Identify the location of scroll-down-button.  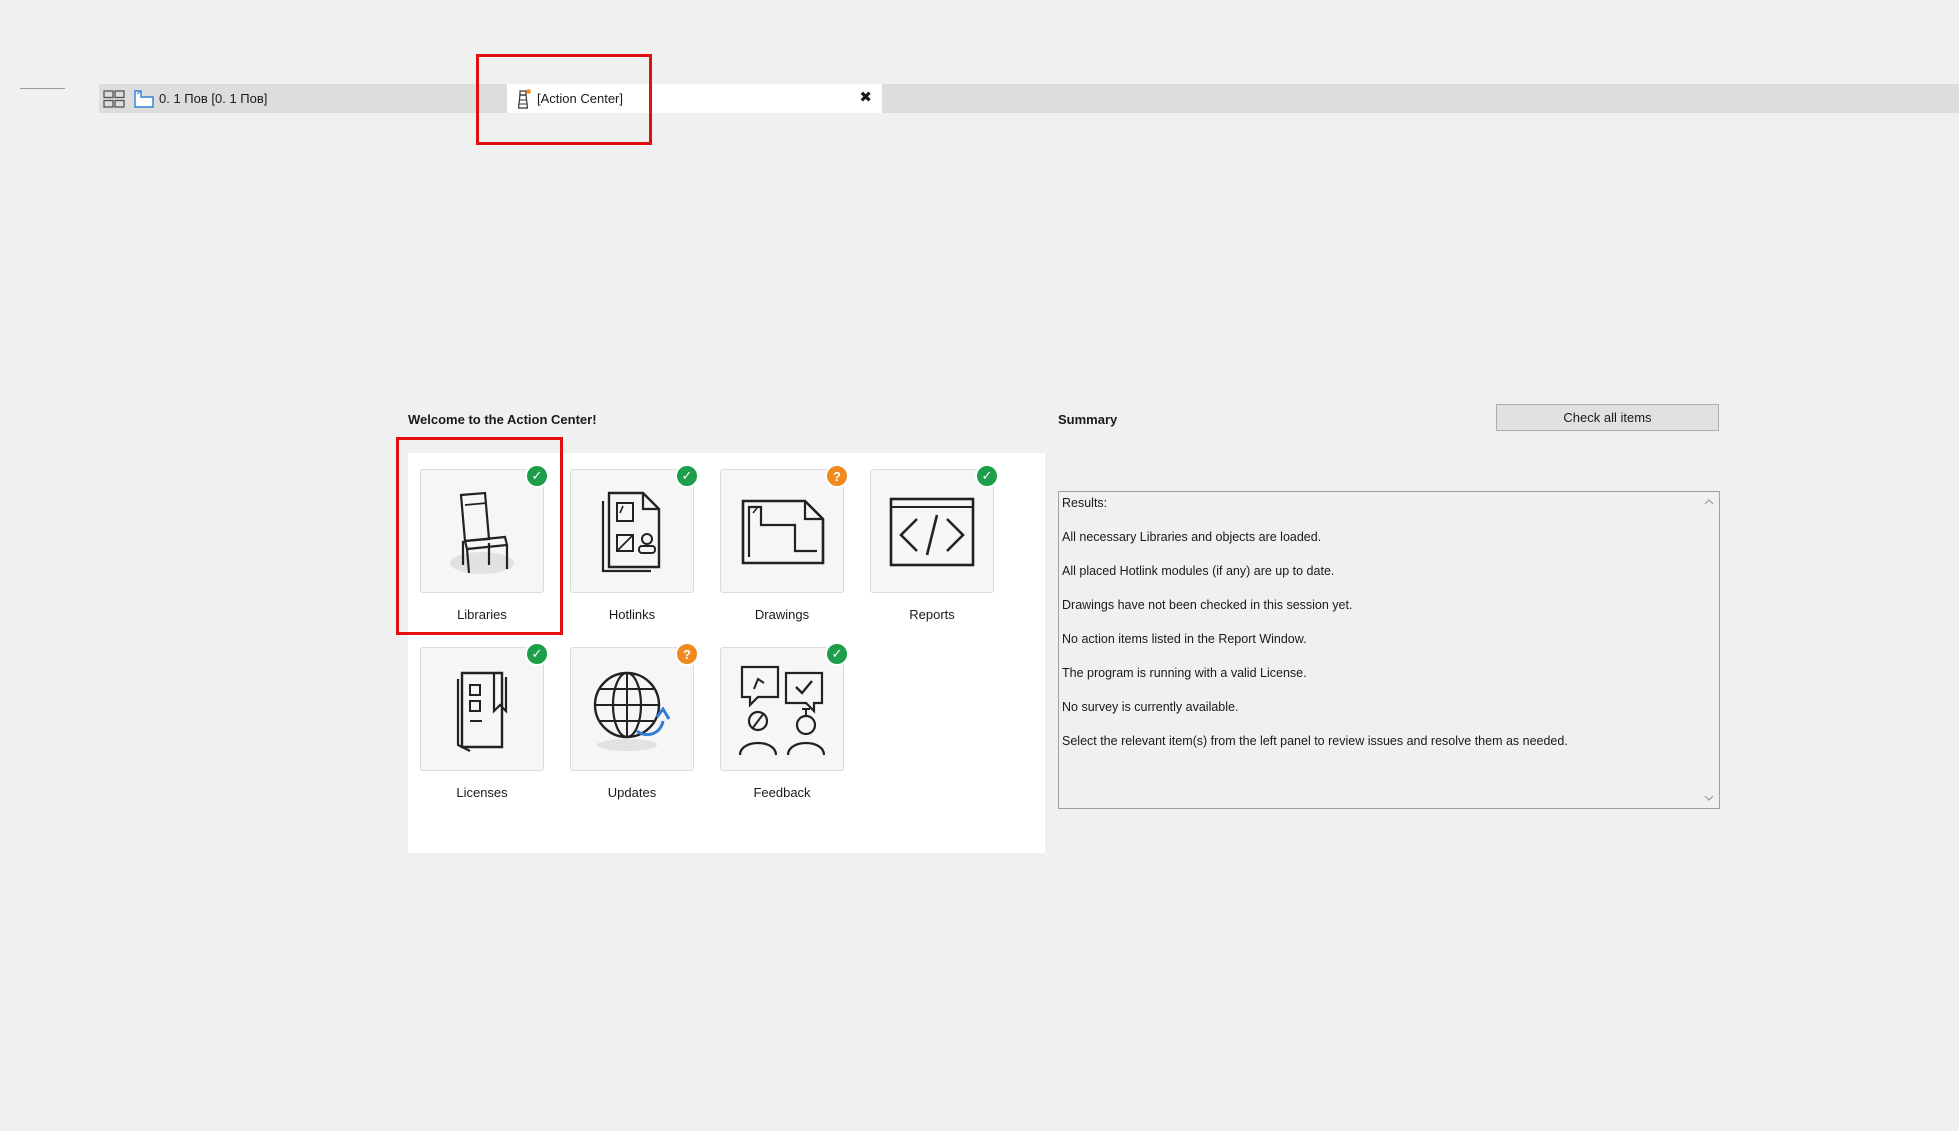
(1709, 798).